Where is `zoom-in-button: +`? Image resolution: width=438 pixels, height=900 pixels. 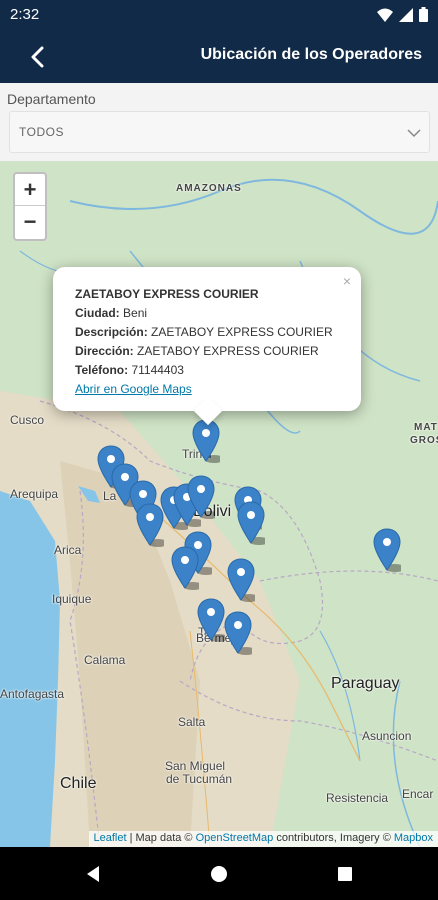 zoom-in-button: + is located at coordinates (30, 190).